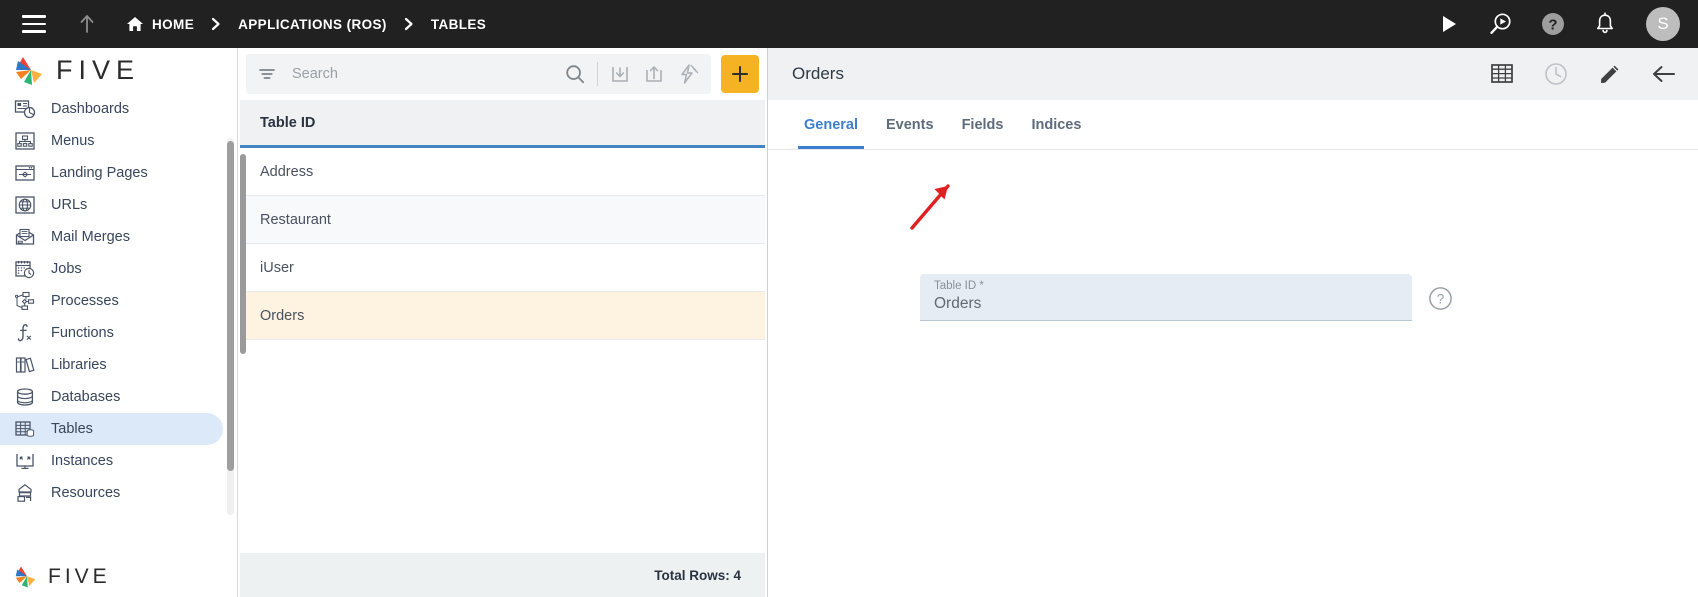  Describe the element at coordinates (1556, 74) in the screenshot. I see `history-clock-icon` at that location.